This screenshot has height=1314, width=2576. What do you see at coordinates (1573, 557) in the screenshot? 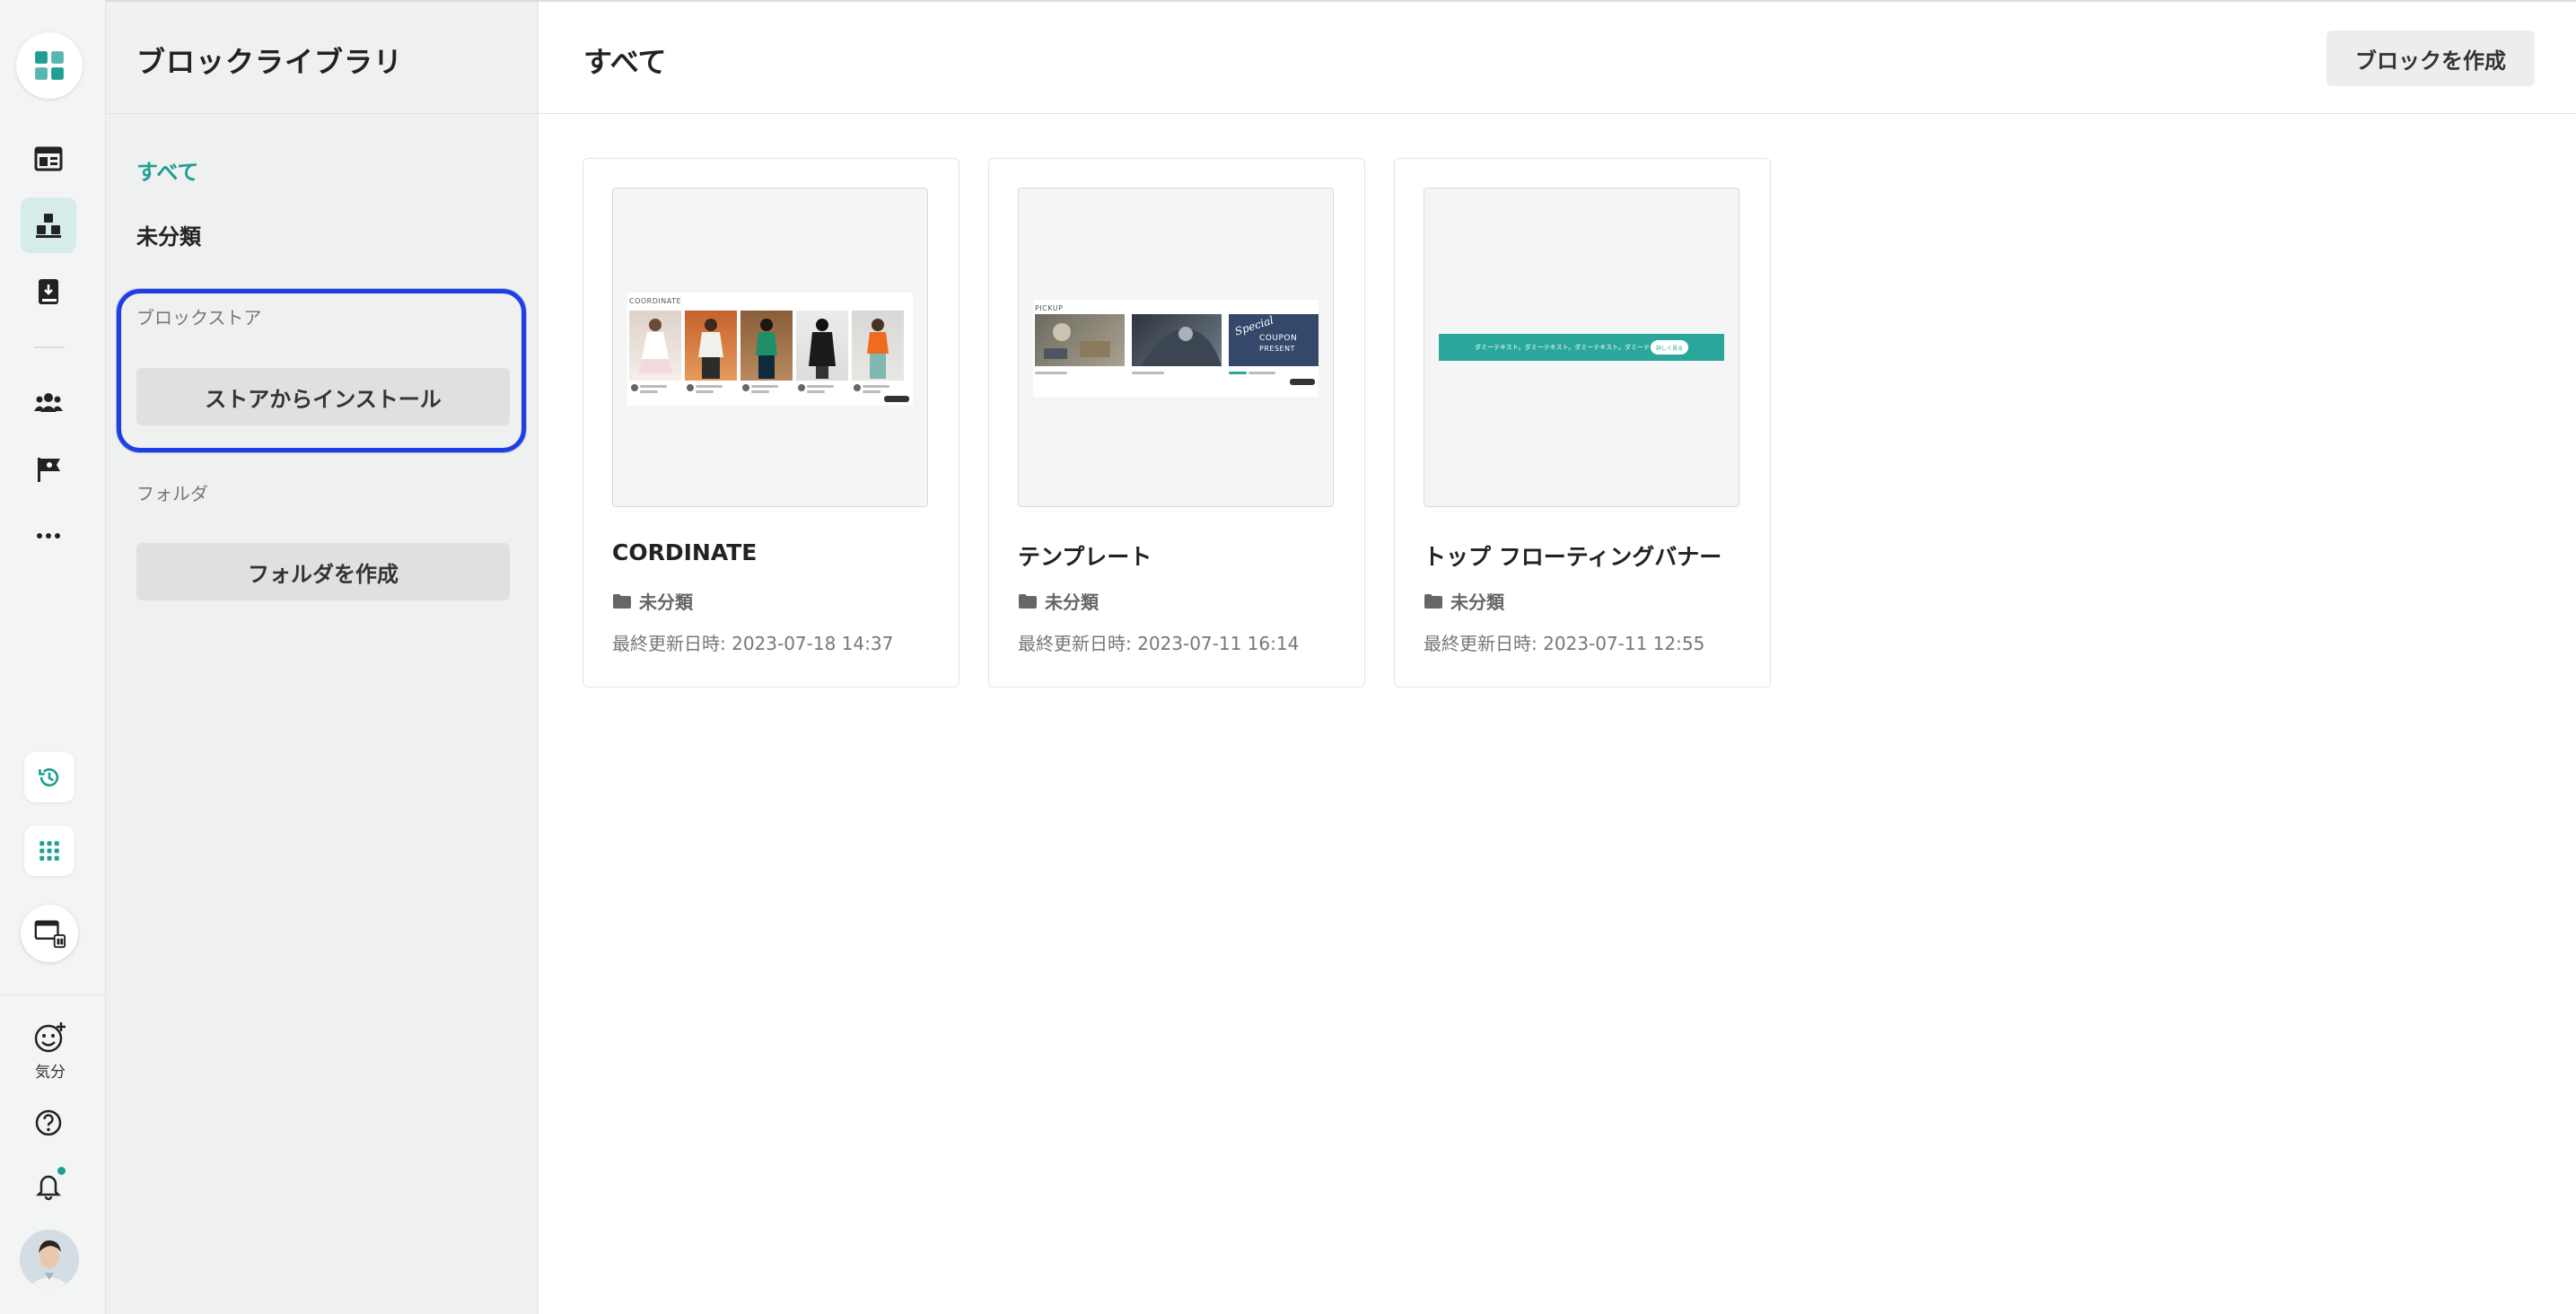
I see `card-title: トップ フローティングバナー` at bounding box center [1573, 557].